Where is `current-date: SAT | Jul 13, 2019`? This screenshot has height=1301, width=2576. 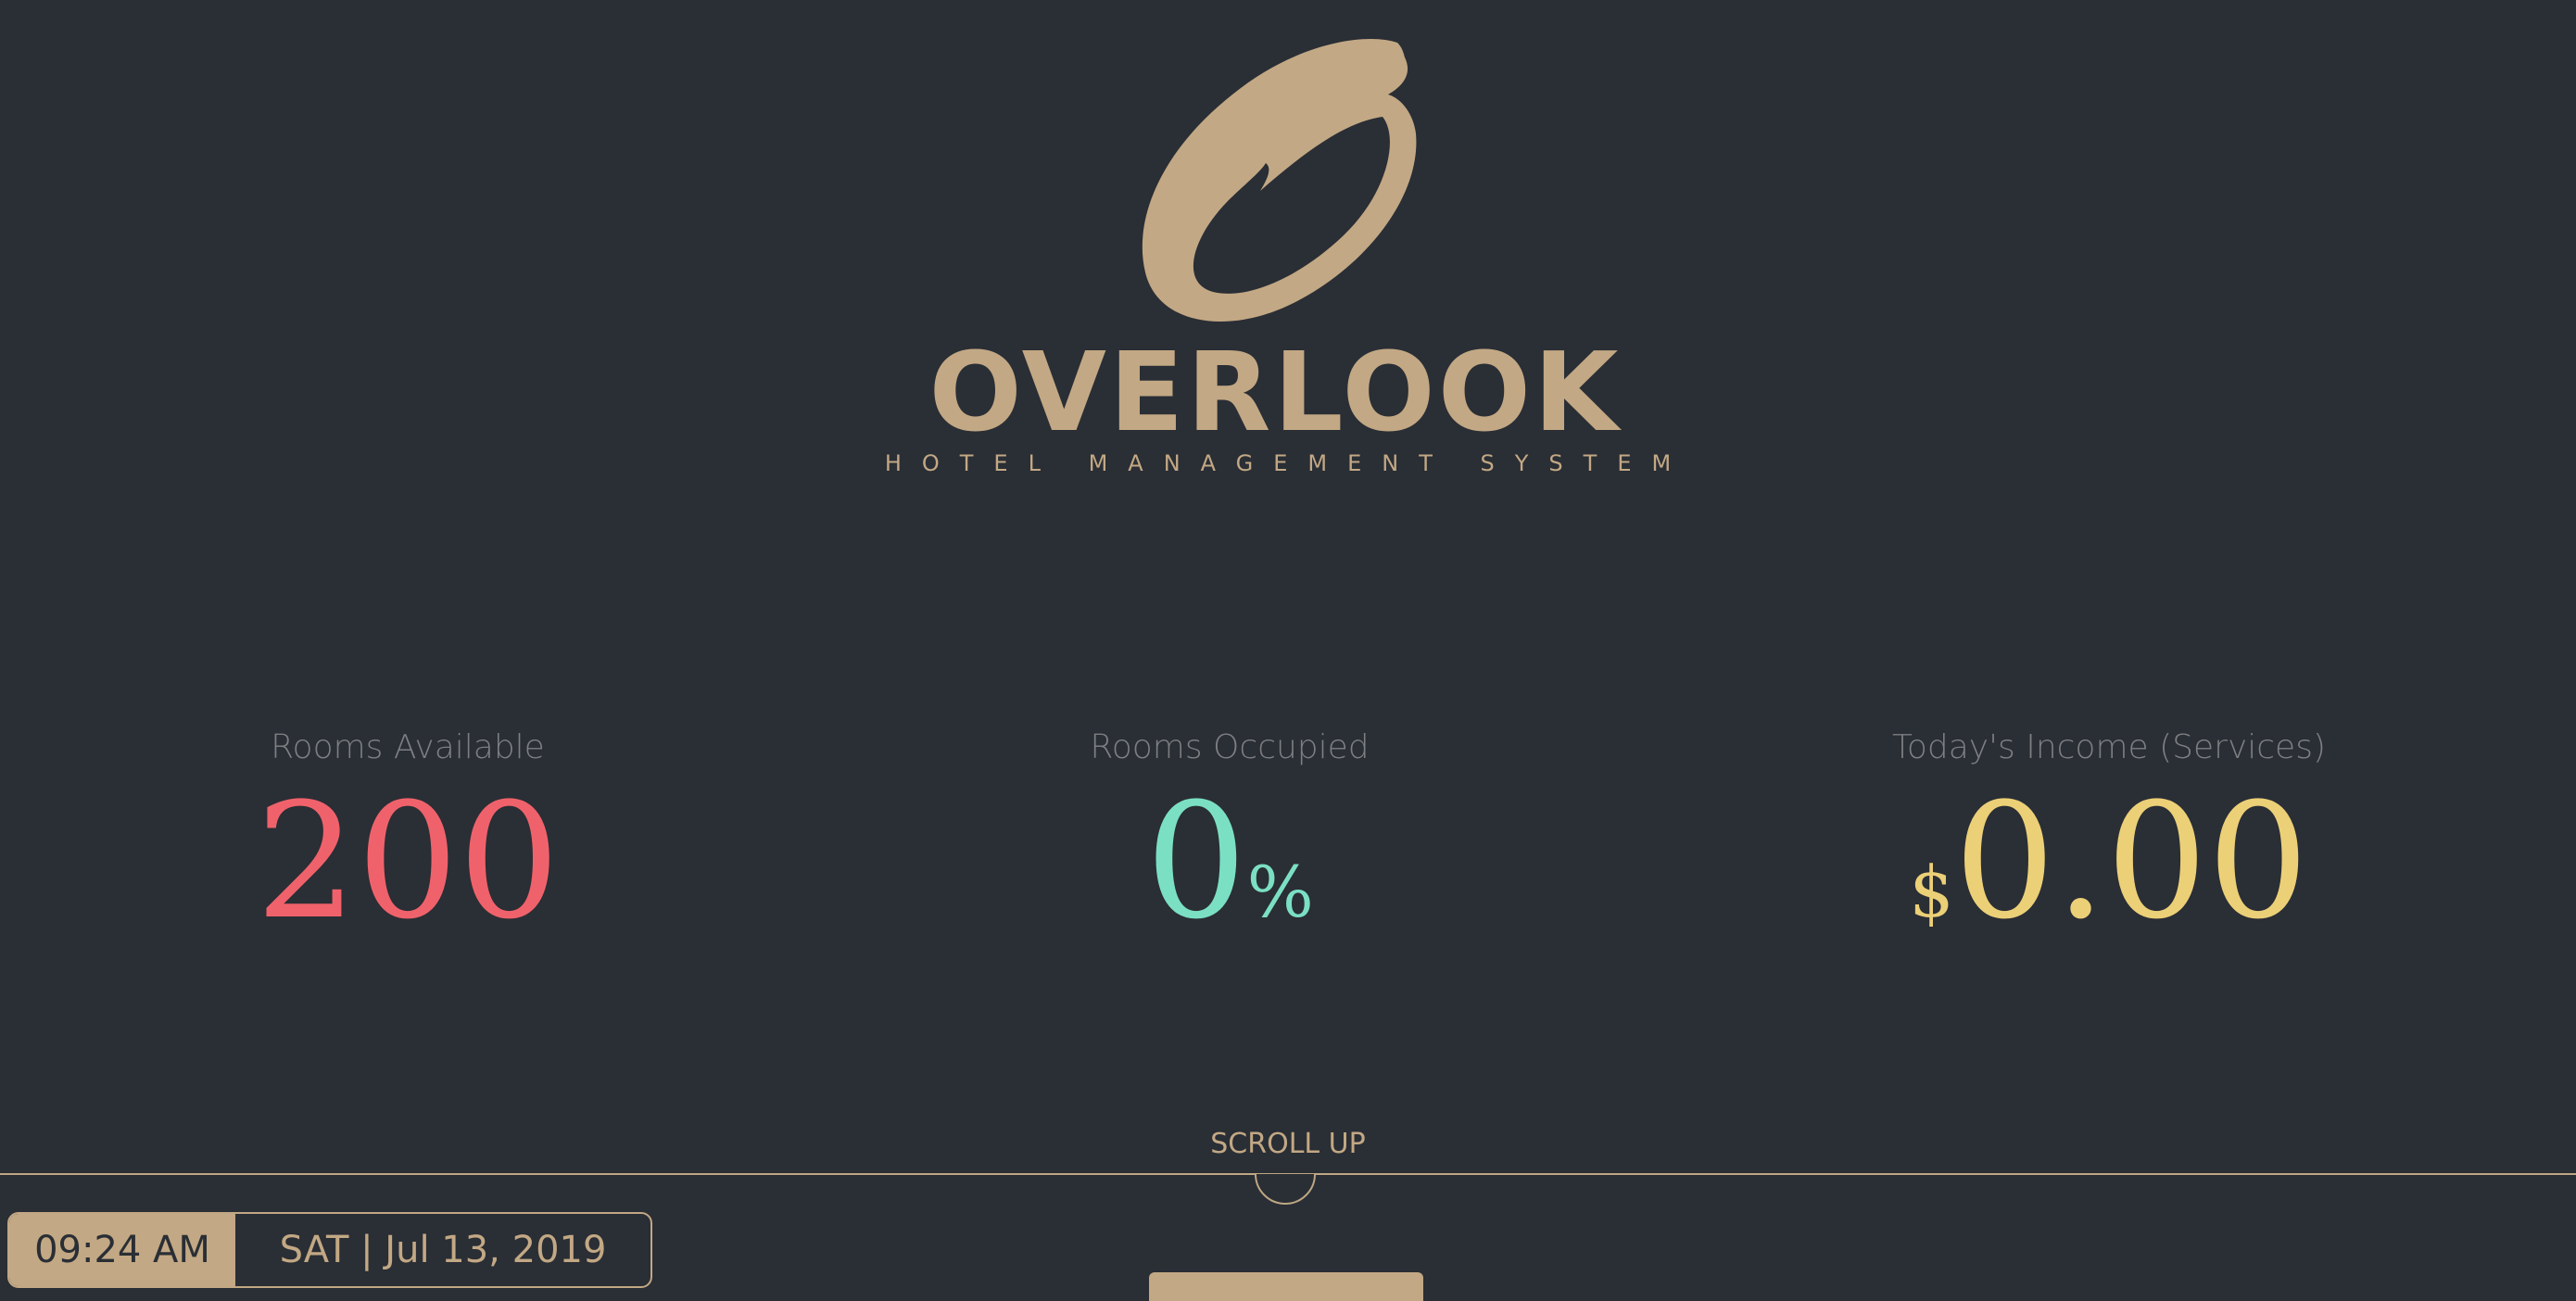 current-date: SAT | Jul 13, 2019 is located at coordinates (443, 1250).